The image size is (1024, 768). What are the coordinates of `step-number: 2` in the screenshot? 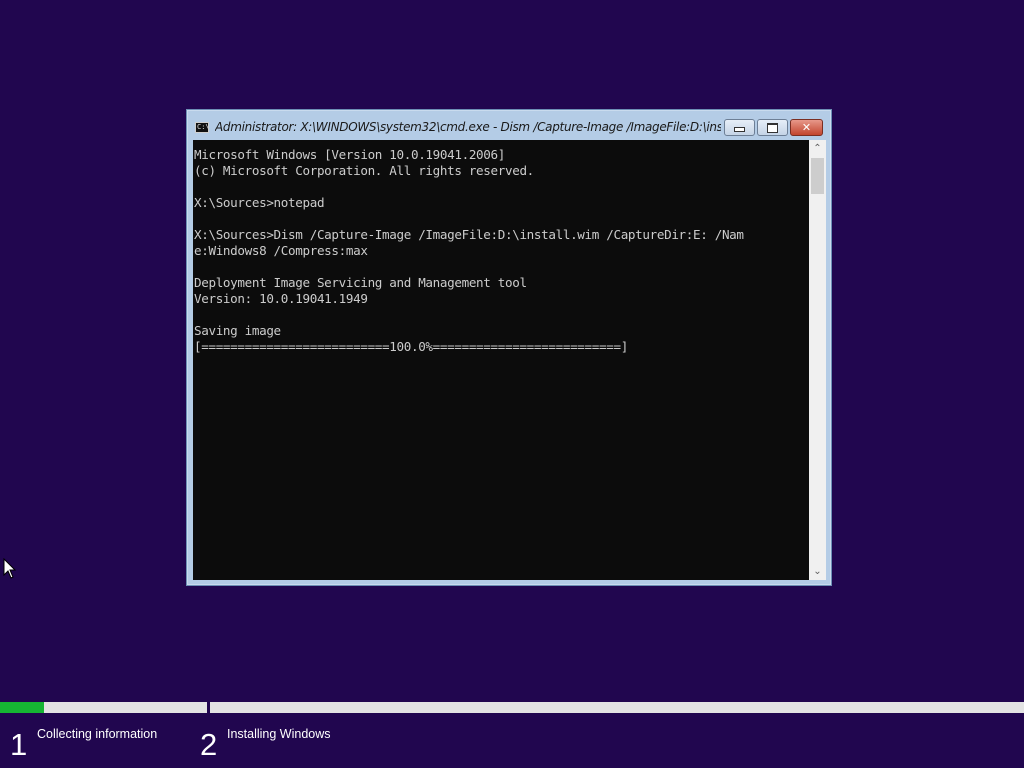 It's located at (209, 744).